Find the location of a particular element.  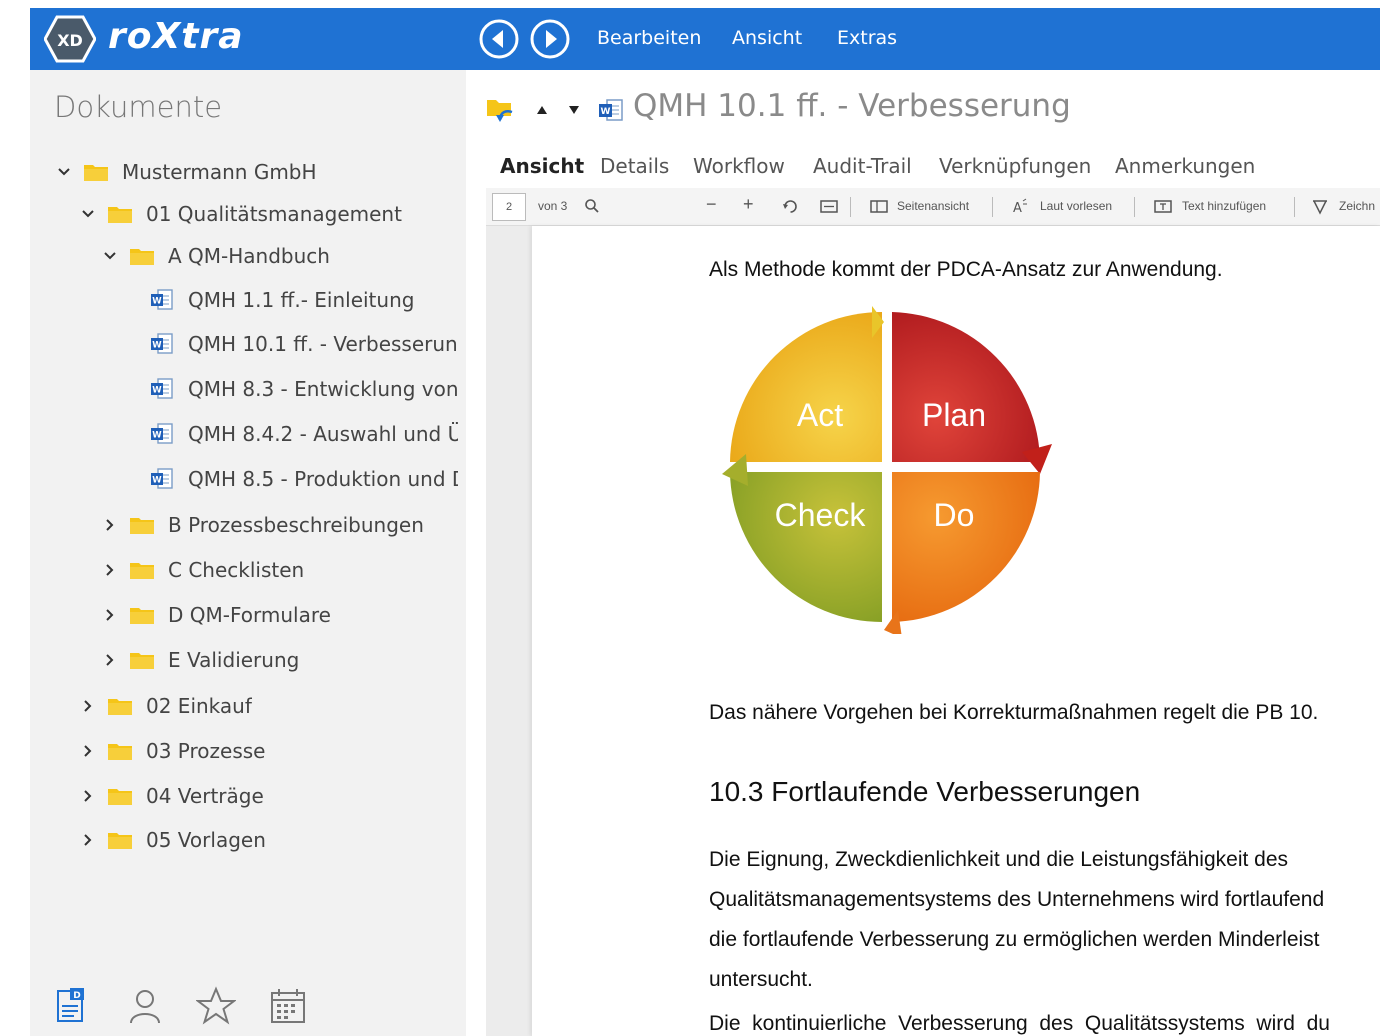

zoom-in-icon: + is located at coordinates (748, 204).